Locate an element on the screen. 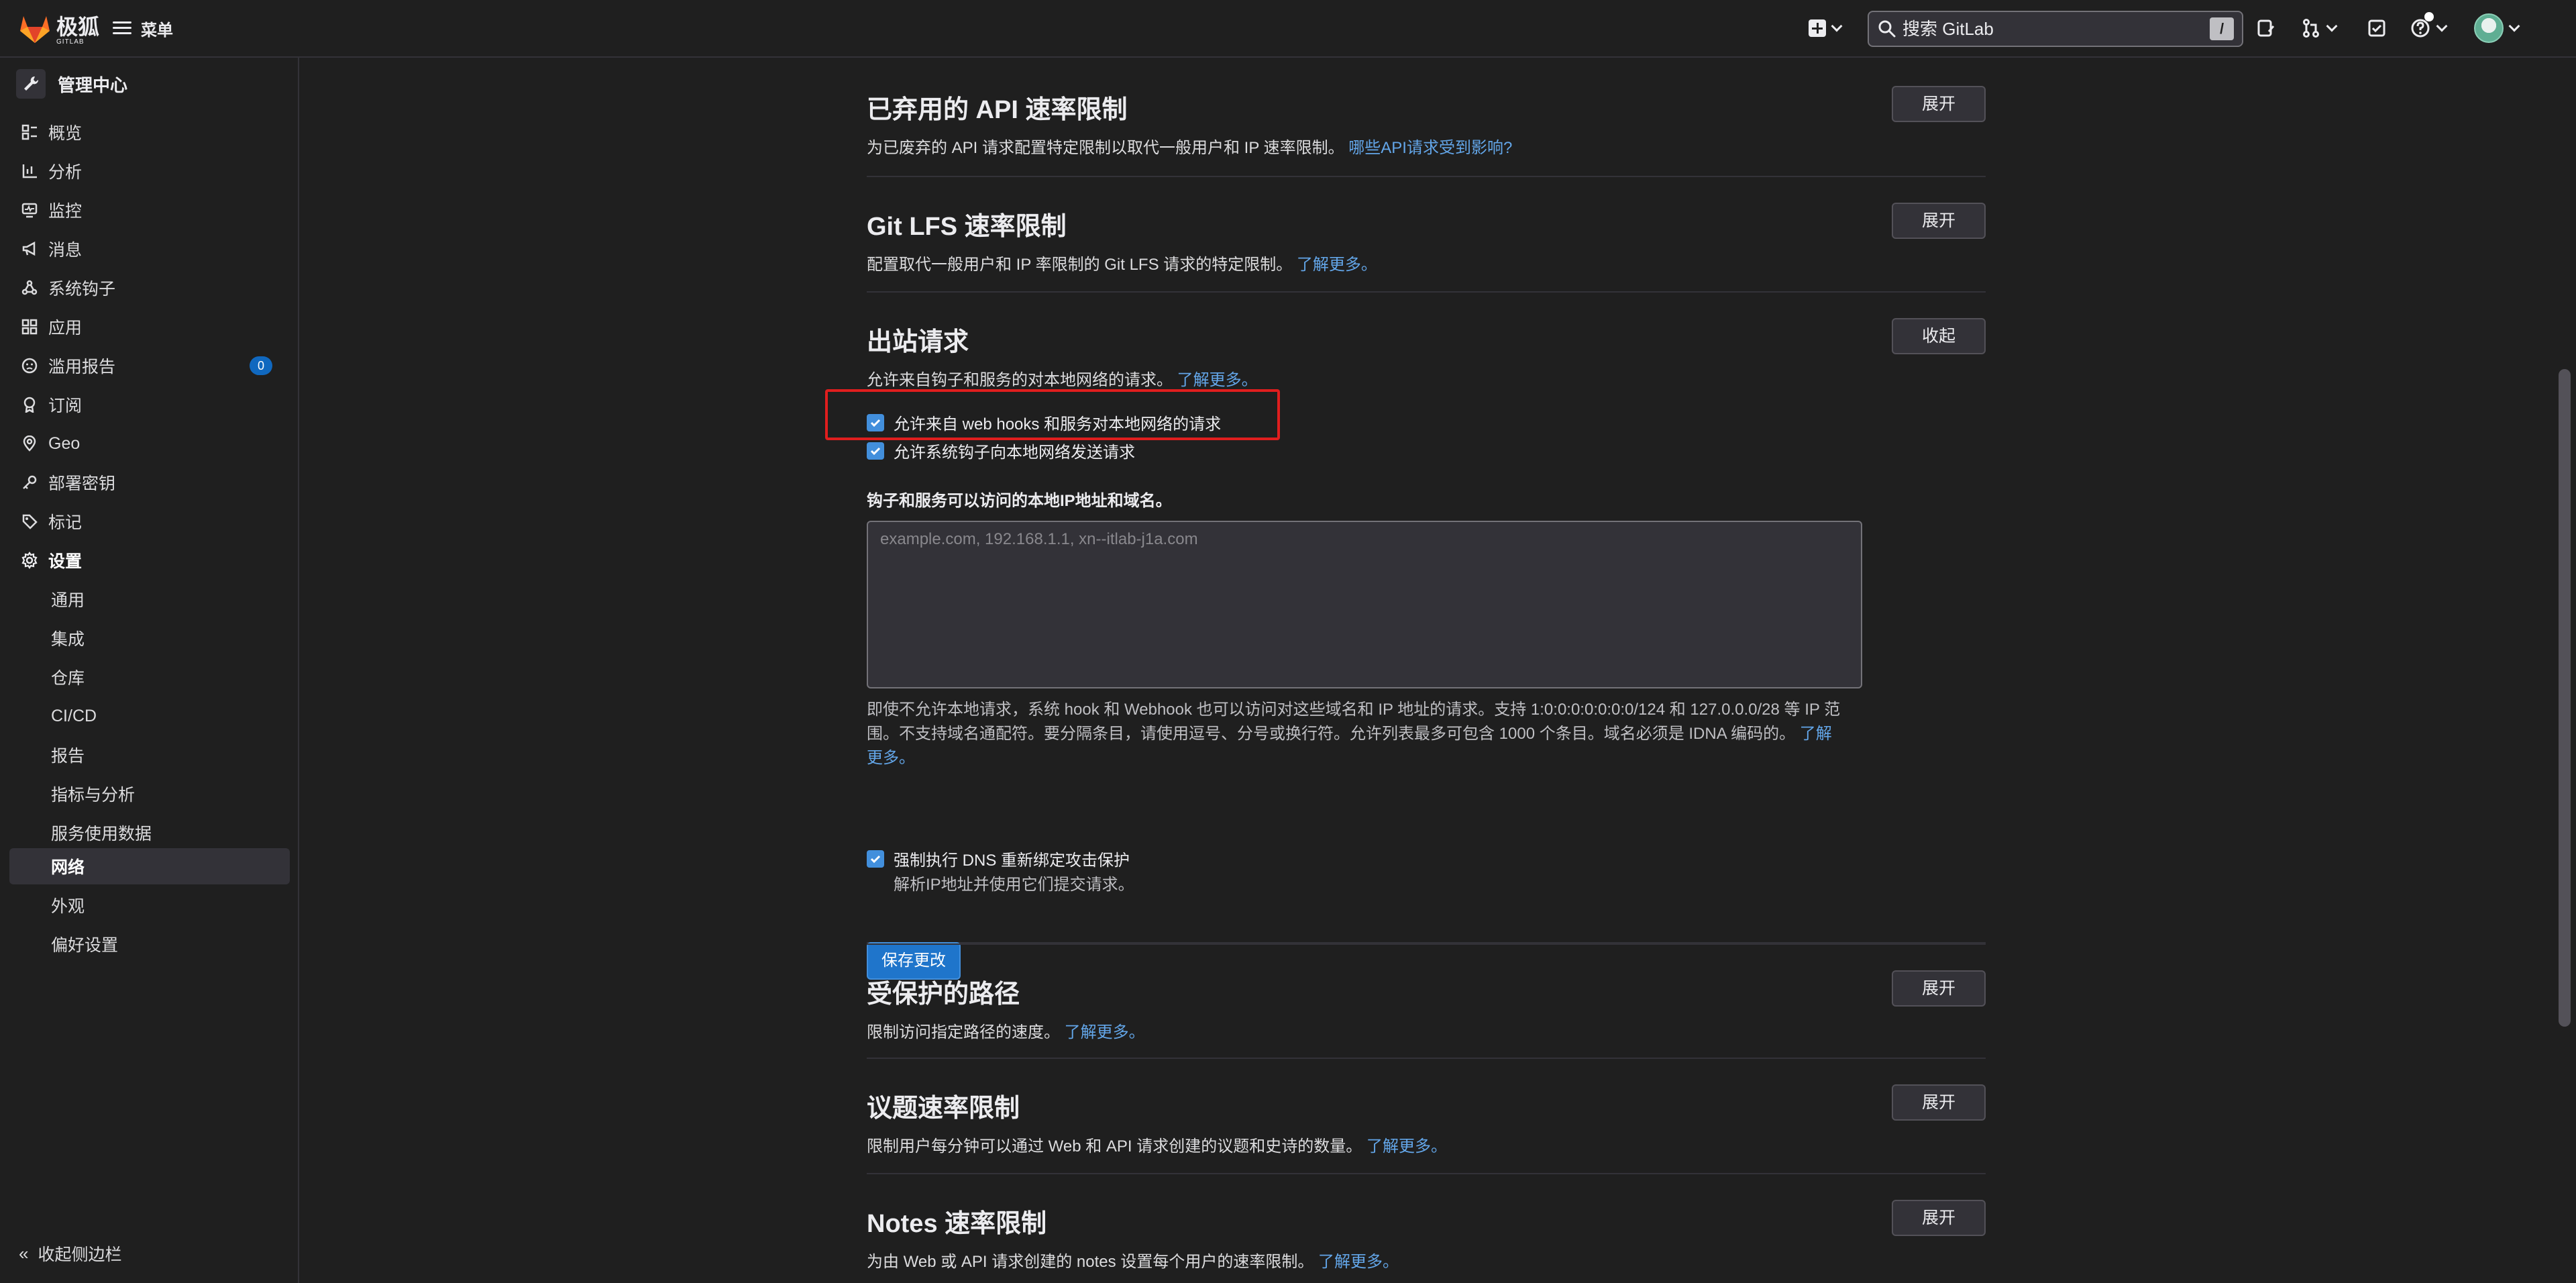 The height and width of the screenshot is (1283, 2576). sidebar-item-subscription: 订阅 is located at coordinates (149, 405).